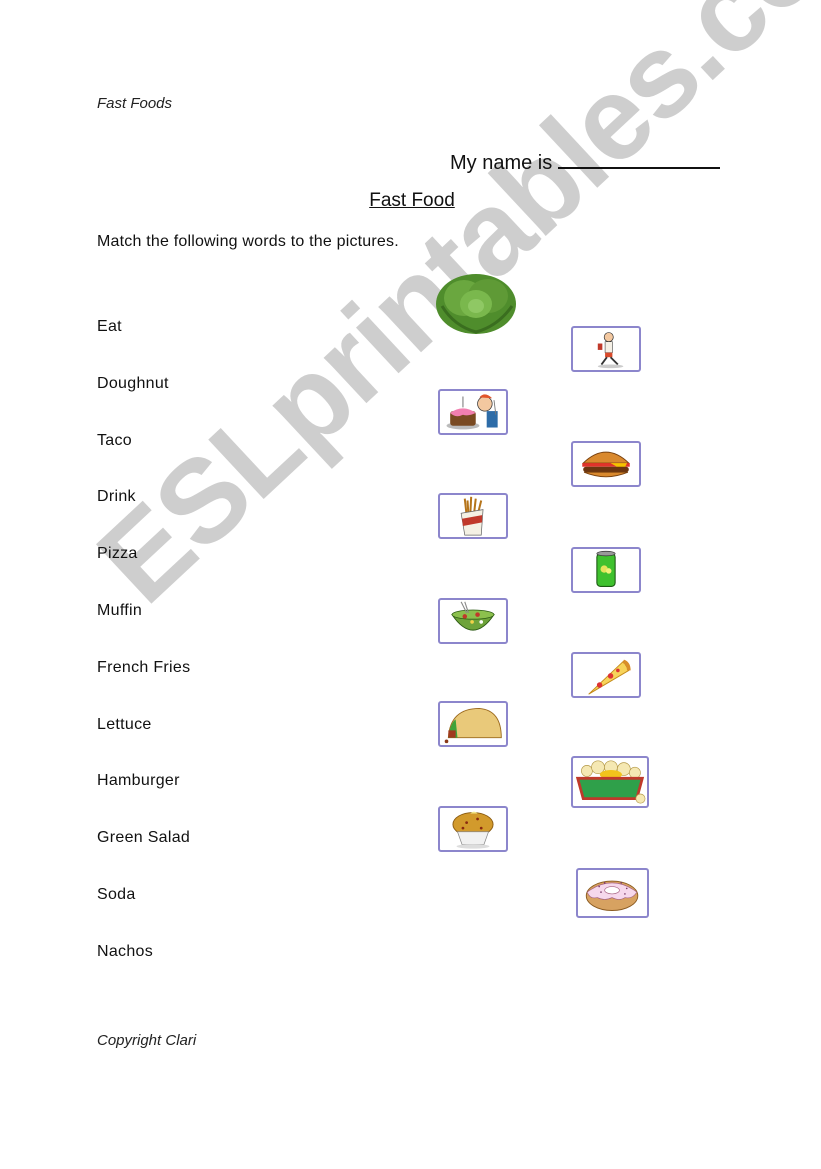 Image resolution: width=821 pixels, height=1169 pixels. Describe the element at coordinates (109, 326) in the screenshot. I see `word-item: Eat` at that location.